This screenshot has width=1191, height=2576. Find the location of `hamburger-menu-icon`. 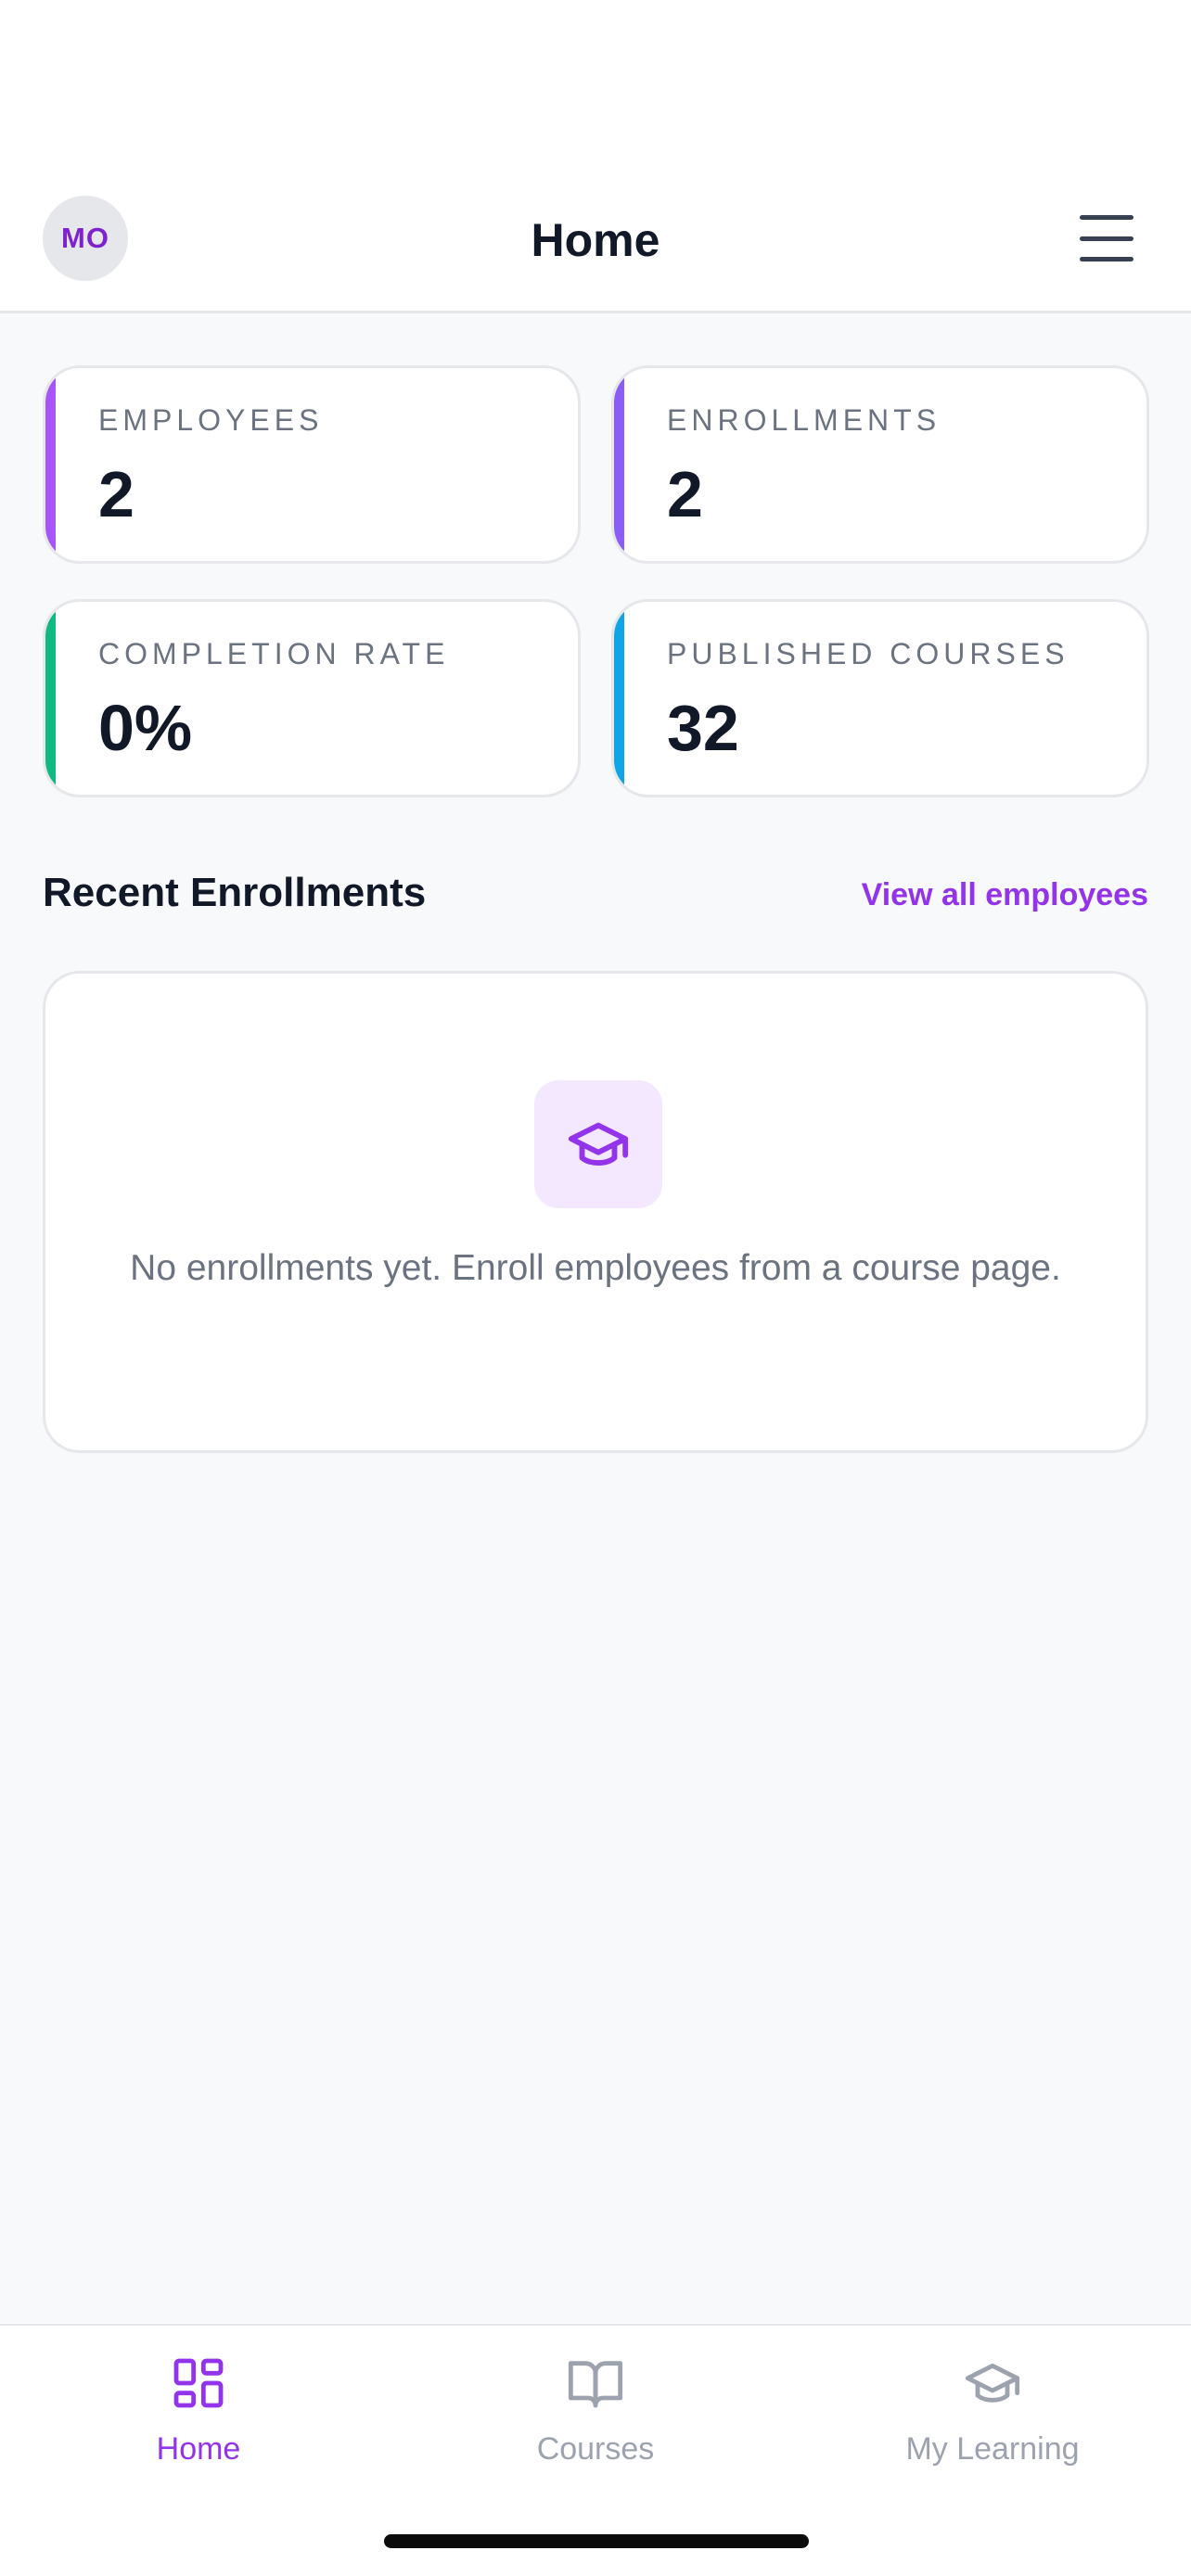

hamburger-menu-icon is located at coordinates (1106, 239).